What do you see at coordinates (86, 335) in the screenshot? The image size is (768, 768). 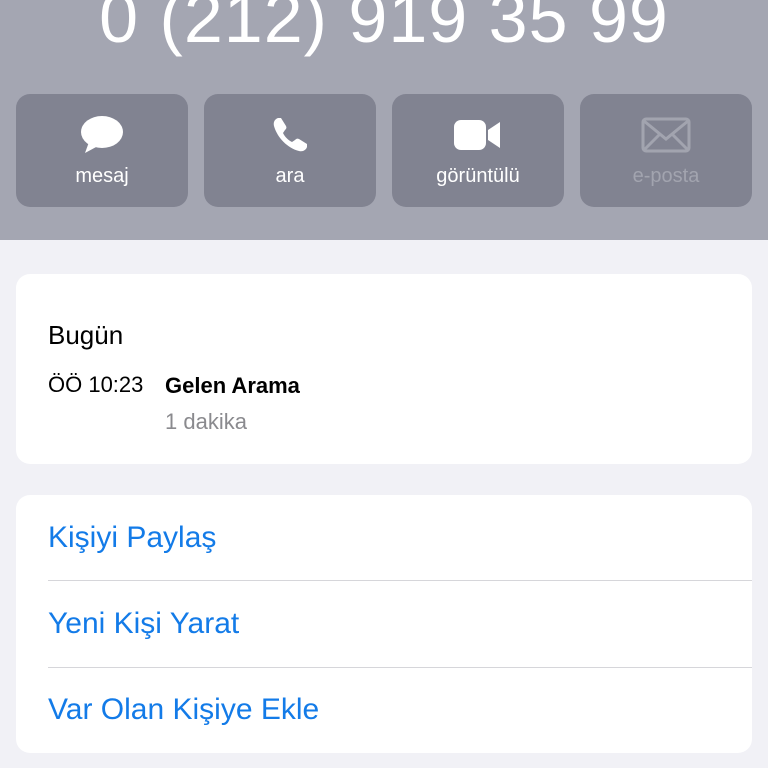 I see `call-history-day: Bugün` at bounding box center [86, 335].